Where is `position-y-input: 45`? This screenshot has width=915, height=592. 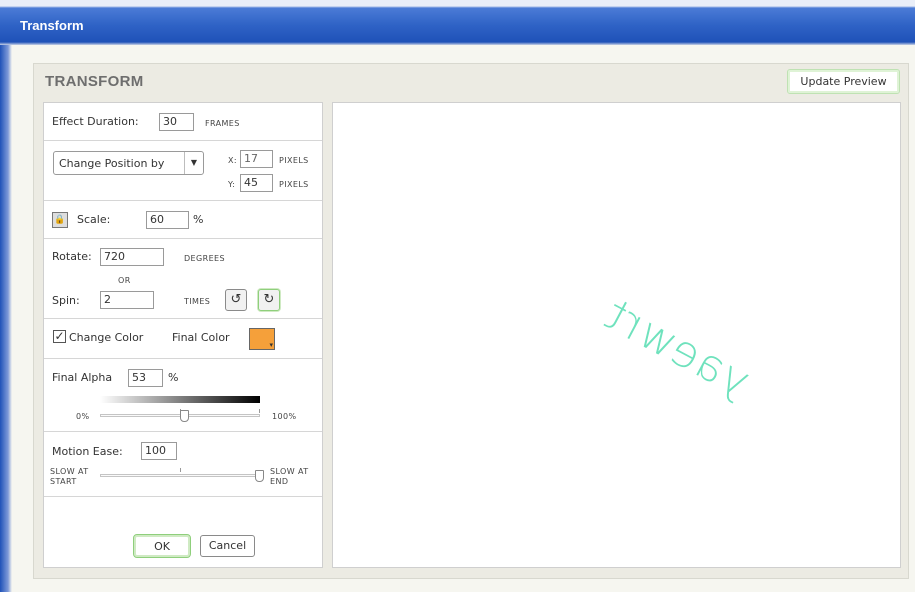 position-y-input: 45 is located at coordinates (256, 183).